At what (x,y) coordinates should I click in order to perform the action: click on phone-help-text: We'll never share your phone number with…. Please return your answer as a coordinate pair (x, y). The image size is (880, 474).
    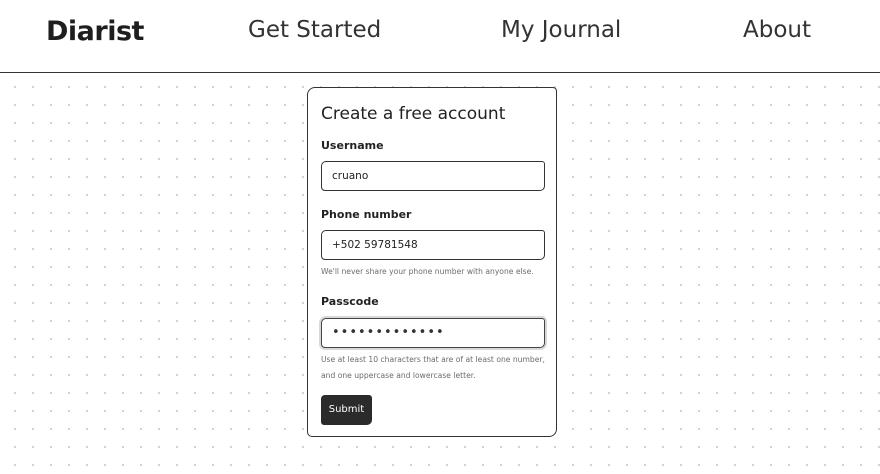
    Looking at the image, I should click on (427, 271).